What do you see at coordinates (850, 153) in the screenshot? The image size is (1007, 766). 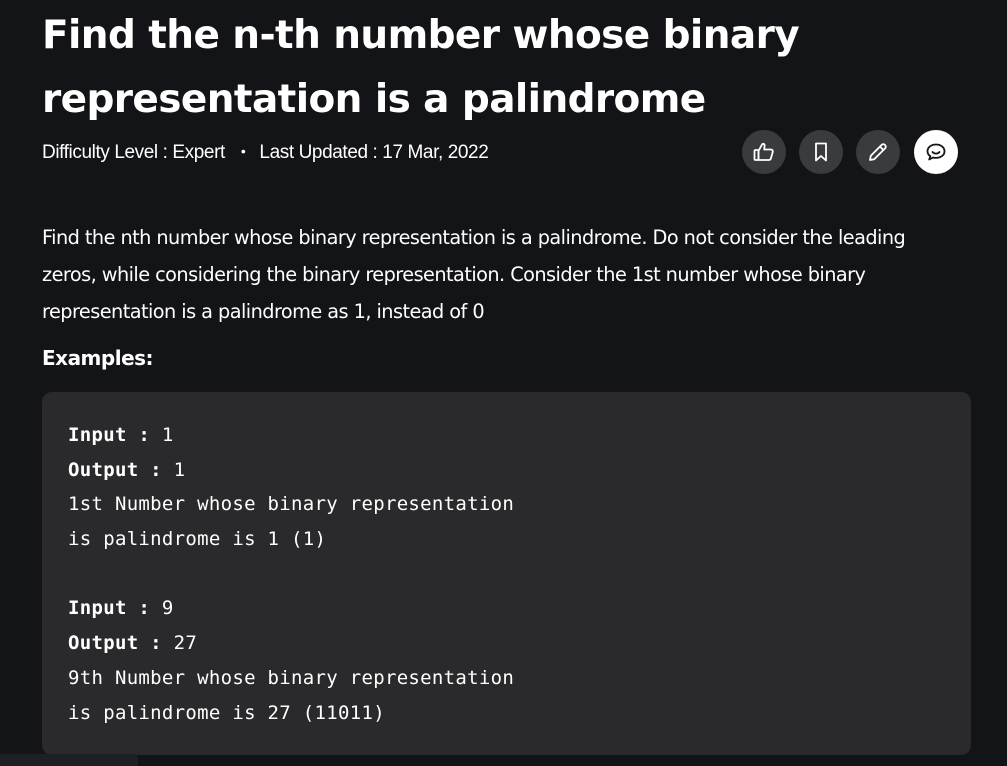 I see `article-actions` at bounding box center [850, 153].